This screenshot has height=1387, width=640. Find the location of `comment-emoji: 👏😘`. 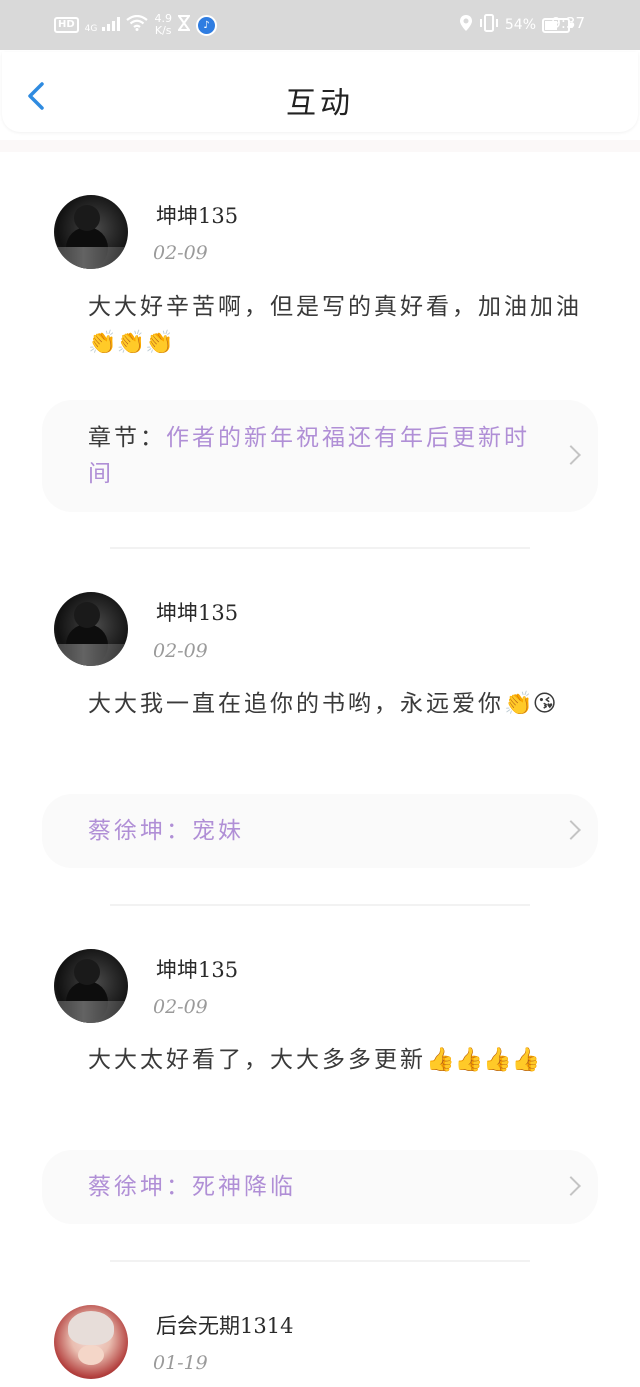

comment-emoji: 👏😘 is located at coordinates (530, 704).